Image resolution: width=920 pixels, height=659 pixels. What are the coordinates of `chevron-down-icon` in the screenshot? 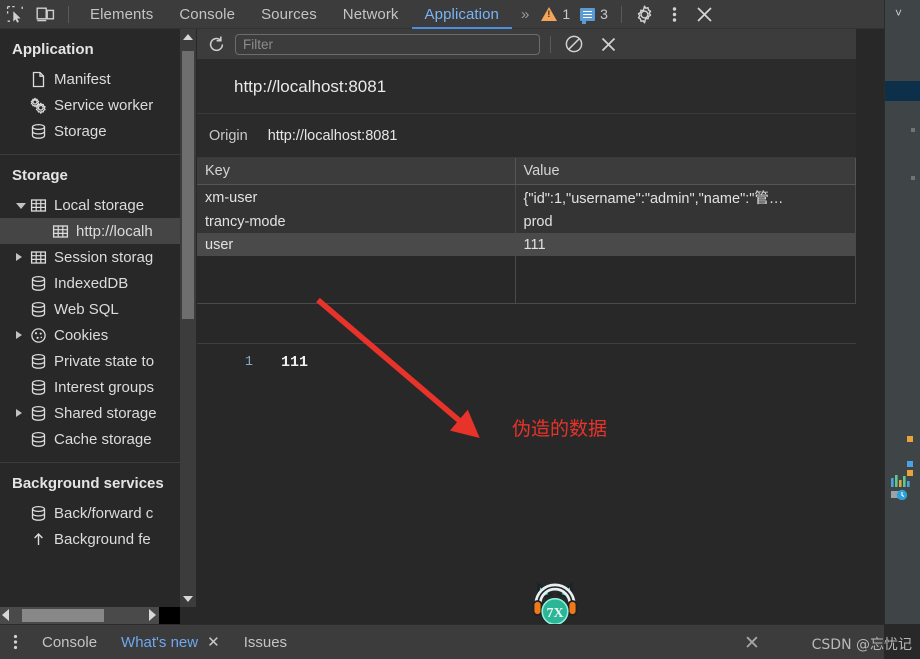 It's located at (21, 206).